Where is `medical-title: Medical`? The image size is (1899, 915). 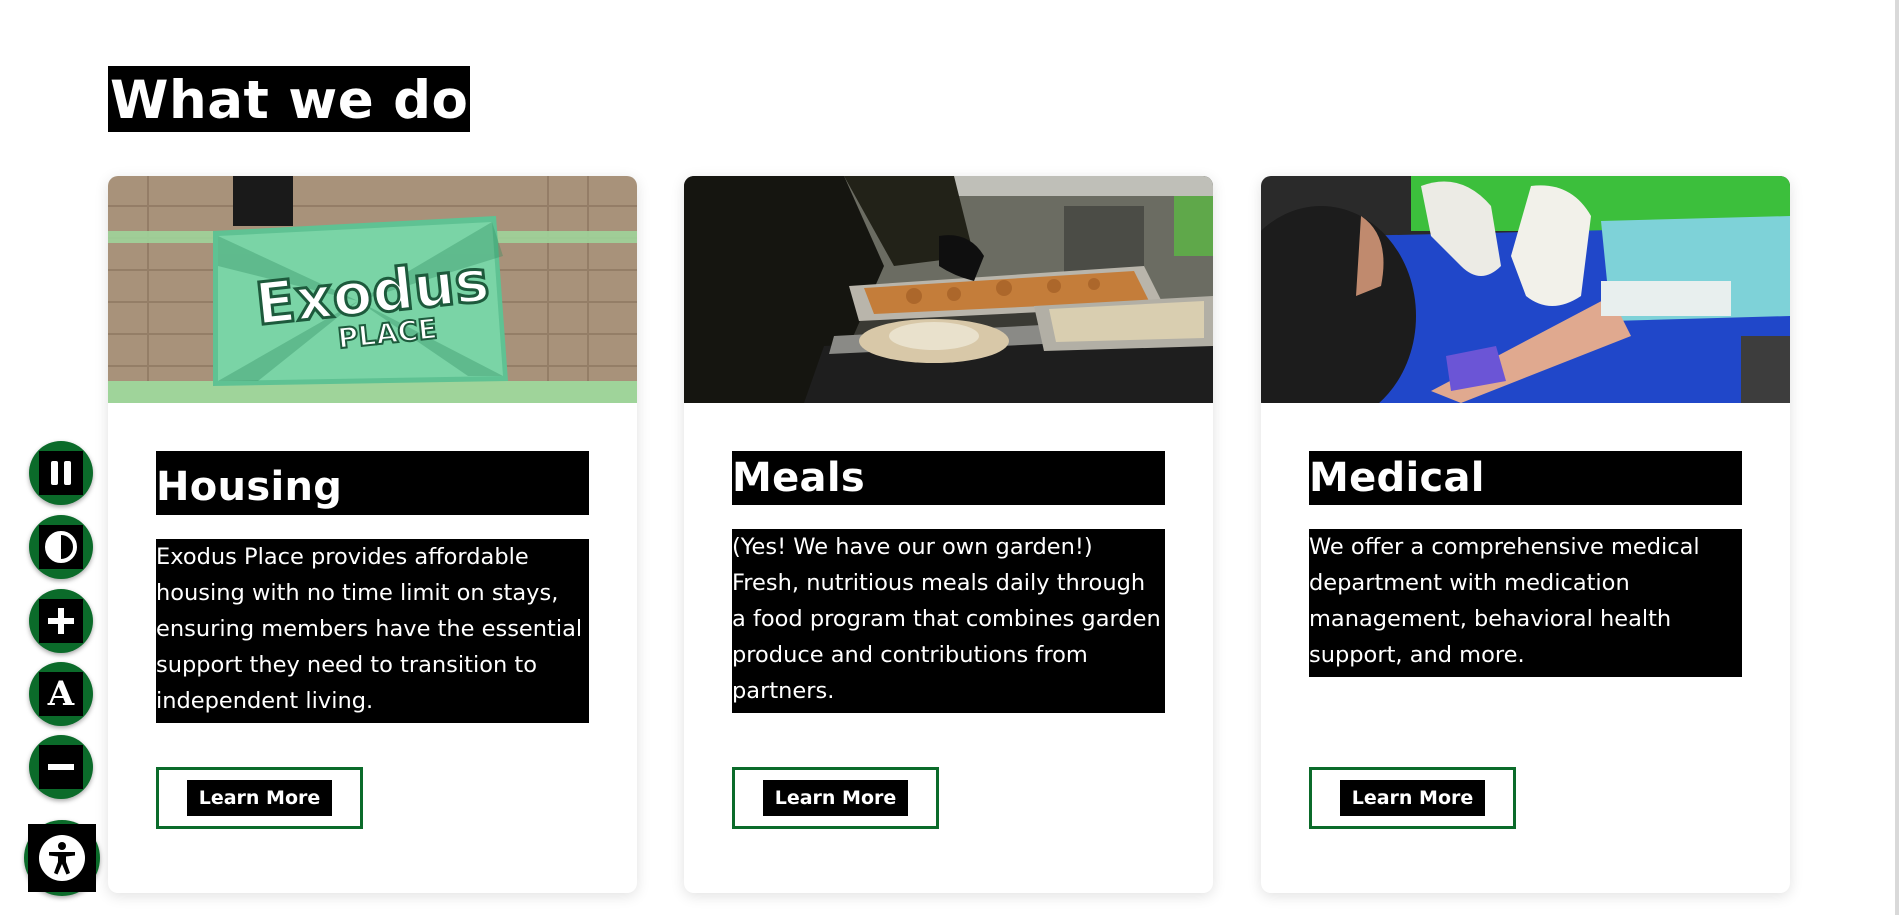 medical-title: Medical is located at coordinates (1525, 478).